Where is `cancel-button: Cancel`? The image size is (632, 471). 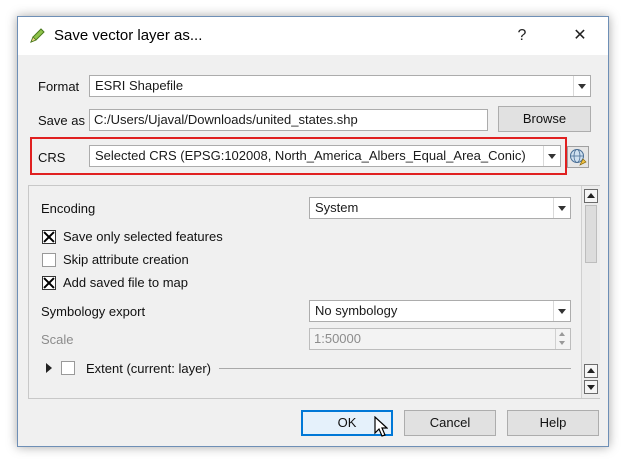
cancel-button: Cancel is located at coordinates (450, 423).